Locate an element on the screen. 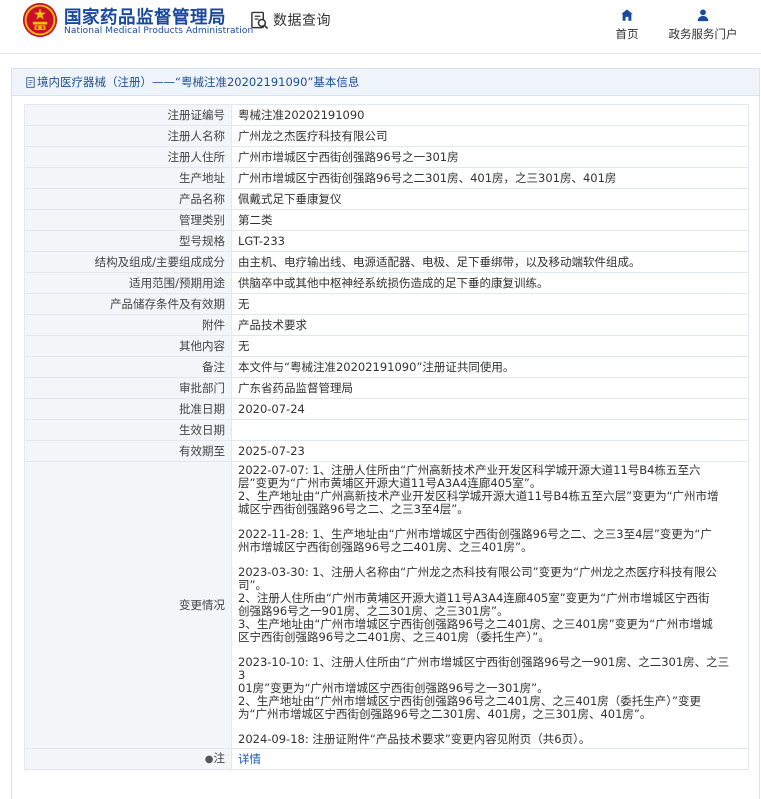 The height and width of the screenshot is (799, 761). field-value-approval-date: 2020-07-24 is located at coordinates (490, 409).